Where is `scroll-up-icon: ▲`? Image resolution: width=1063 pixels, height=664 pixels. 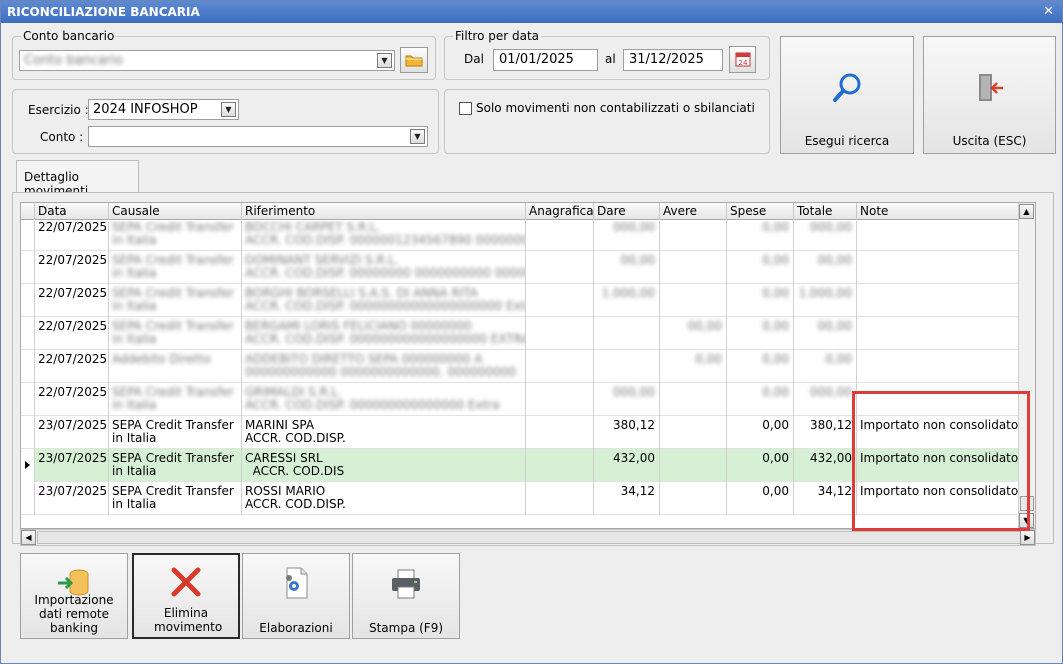
scroll-up-icon: ▲ is located at coordinates (1026, 211).